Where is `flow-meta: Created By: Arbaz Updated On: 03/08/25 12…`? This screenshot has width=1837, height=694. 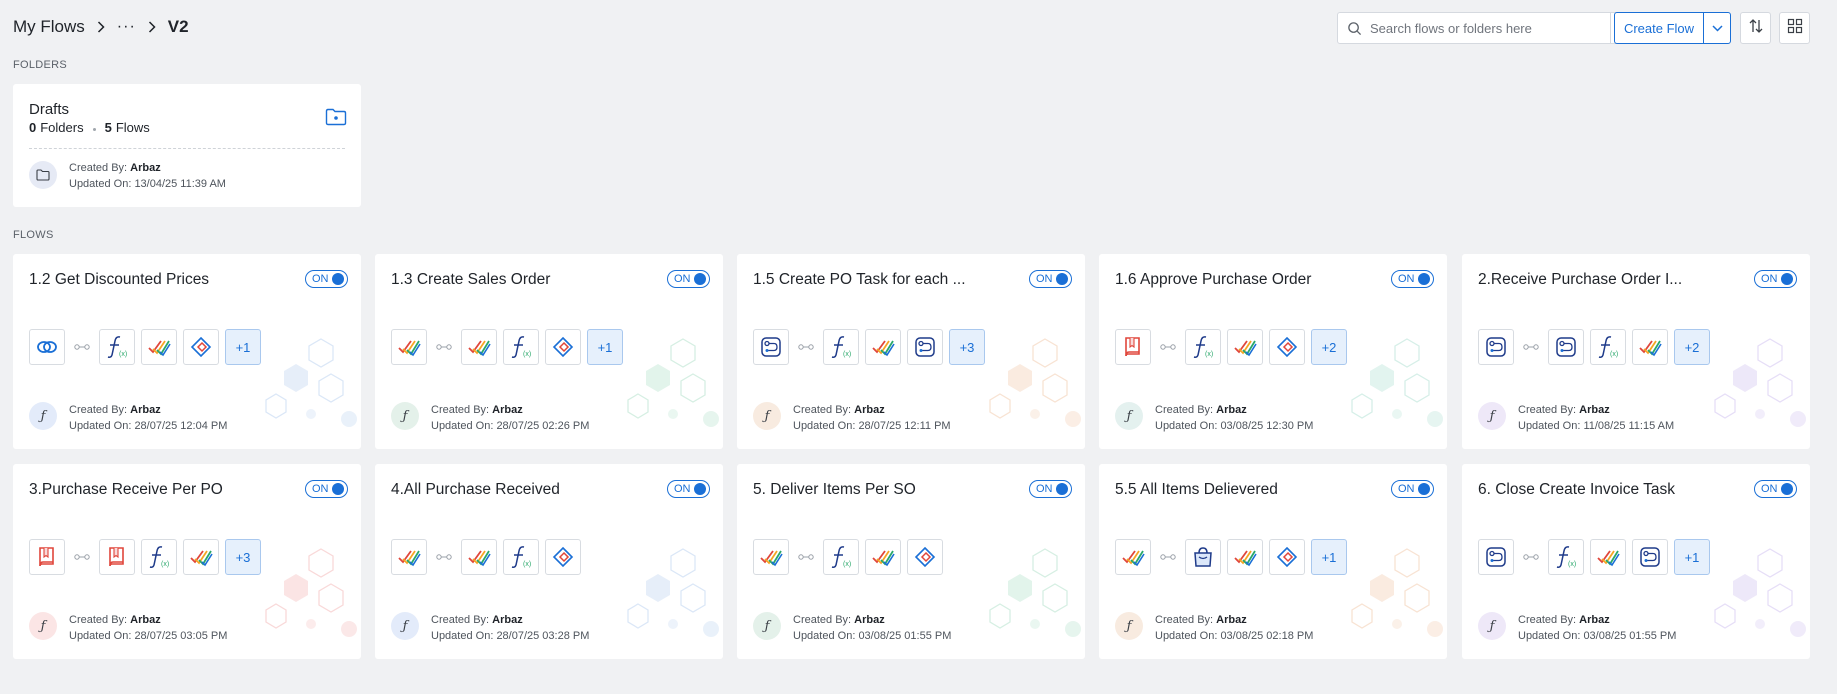 flow-meta: Created By: Arbaz Updated On: 03/08/25 12… is located at coordinates (1234, 418).